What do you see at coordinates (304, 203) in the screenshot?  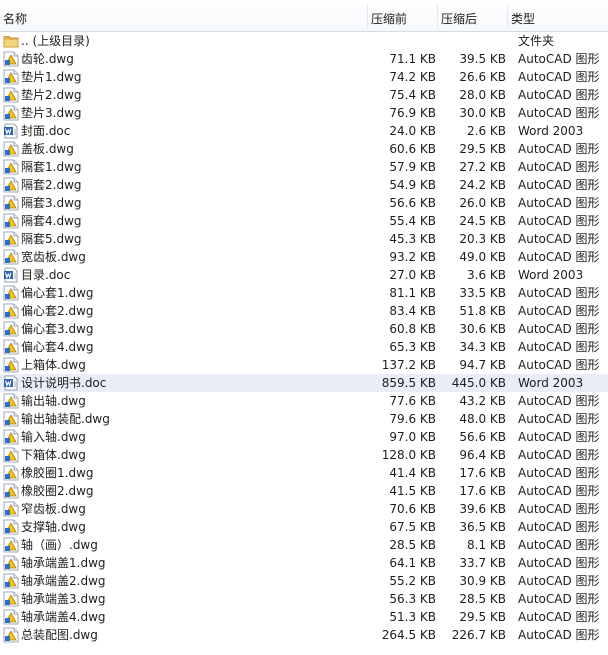 I see `file-row: 隔套3.dwg 56.6 KB 26.0 KB AutoCAD 图形` at bounding box center [304, 203].